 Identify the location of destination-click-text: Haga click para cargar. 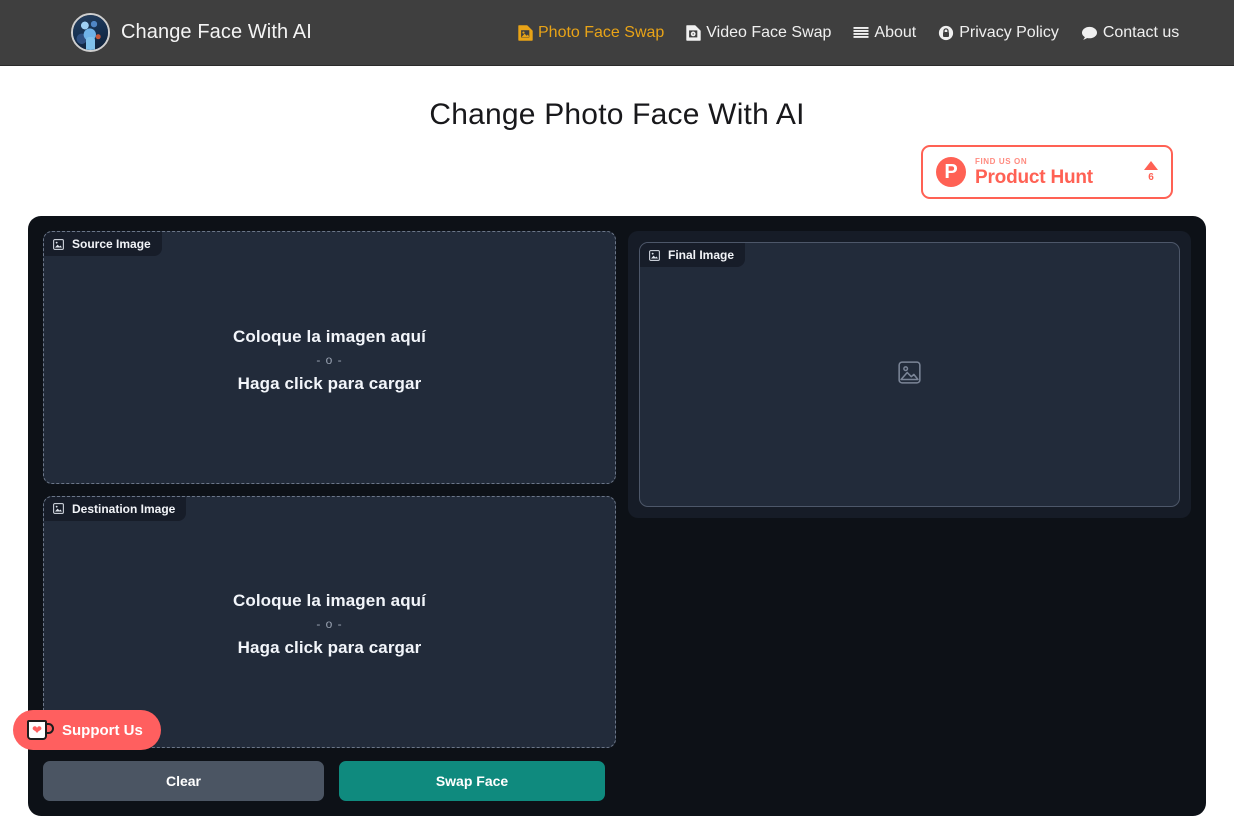
(329, 648).